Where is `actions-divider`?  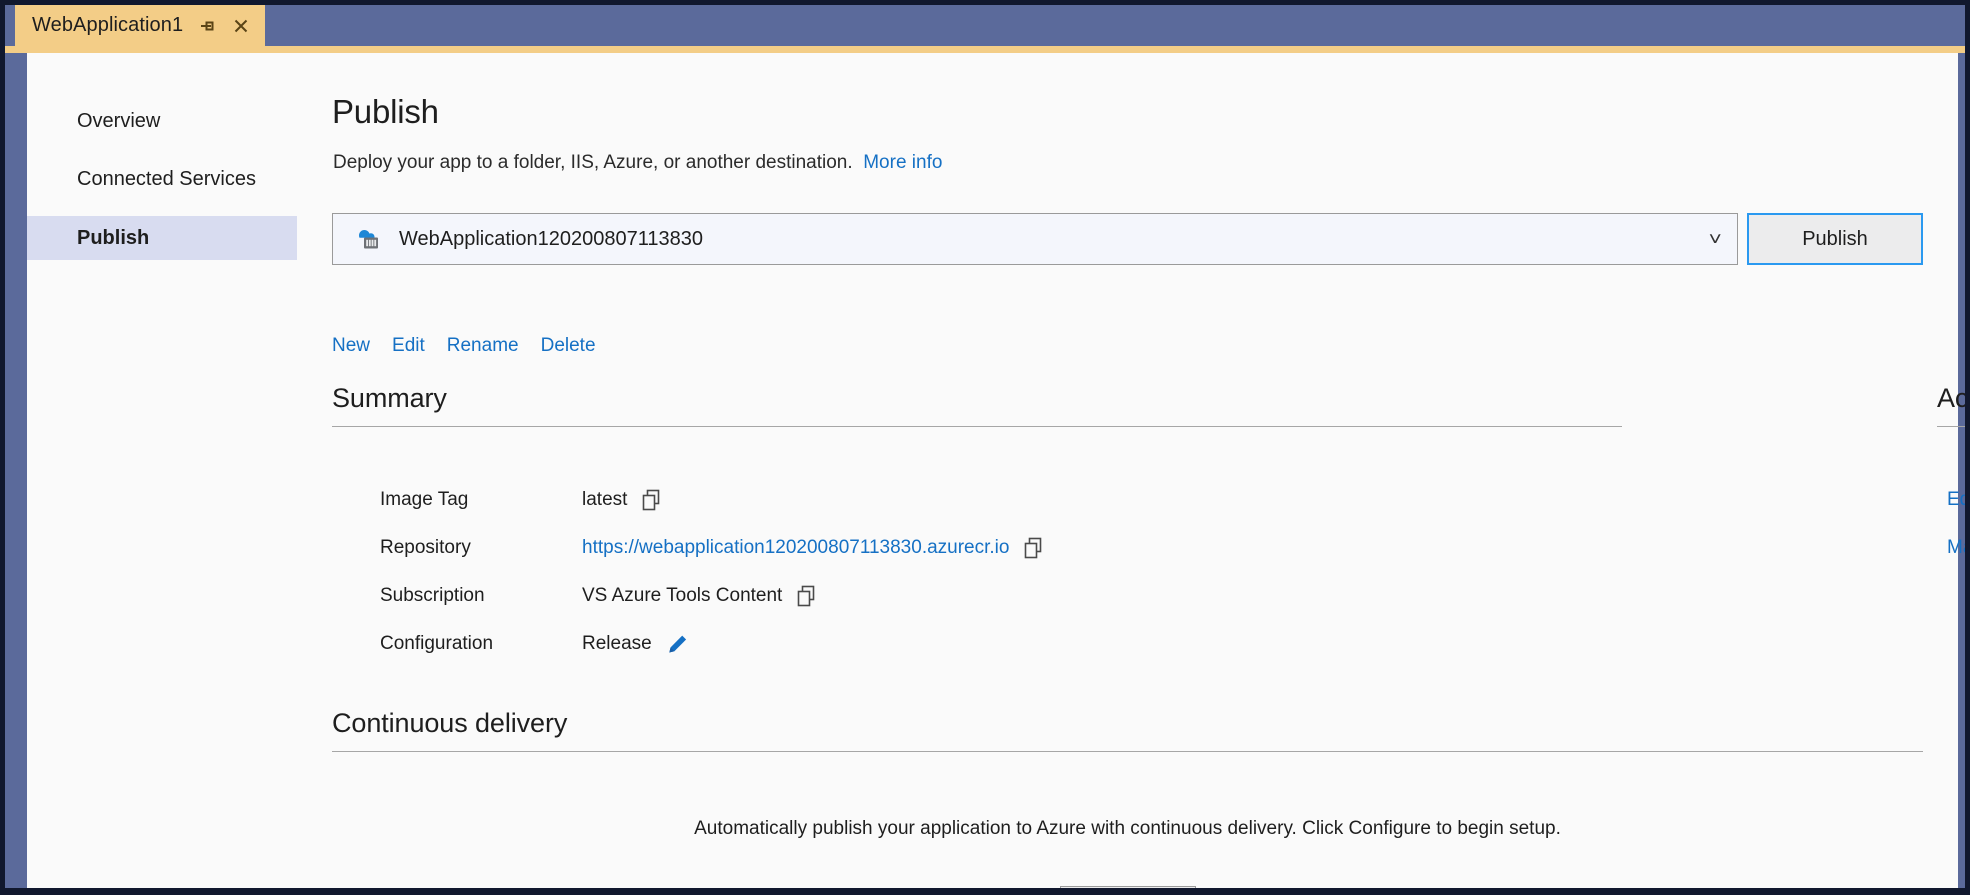
actions-divider is located at coordinates (1951, 426).